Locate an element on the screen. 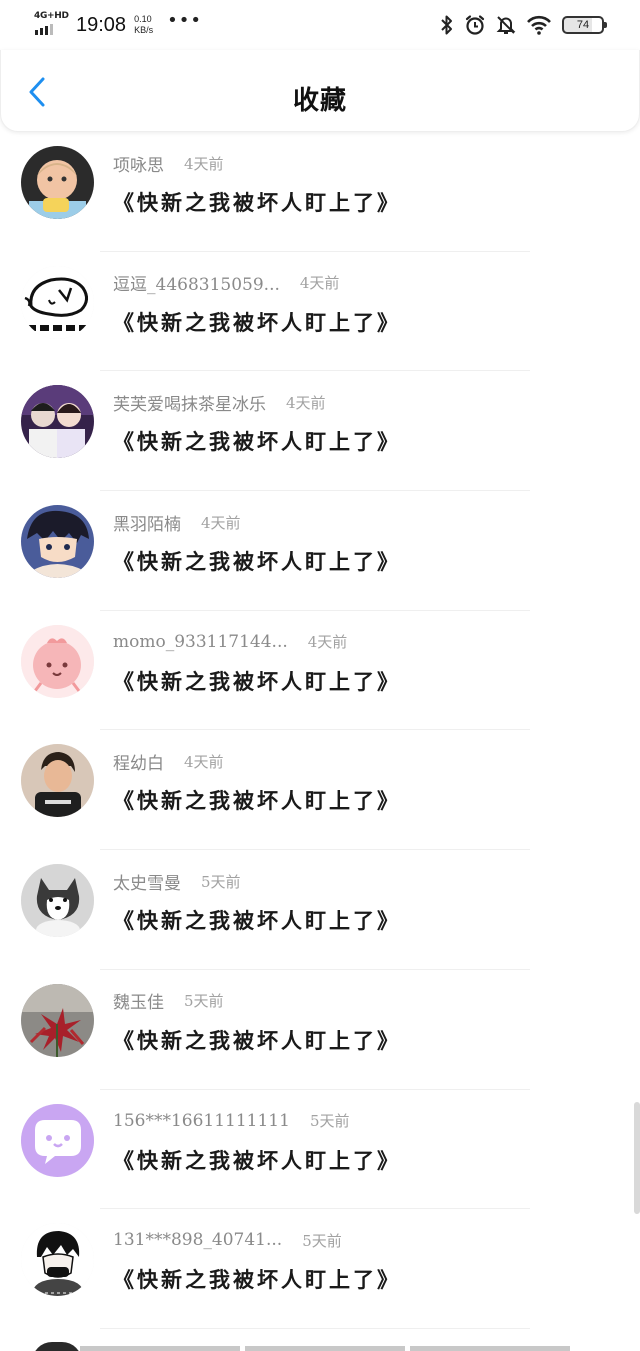  list-item: 156***16611111111 5天前 《快新之我被坏人盯上了》 is located at coordinates (320, 1150).